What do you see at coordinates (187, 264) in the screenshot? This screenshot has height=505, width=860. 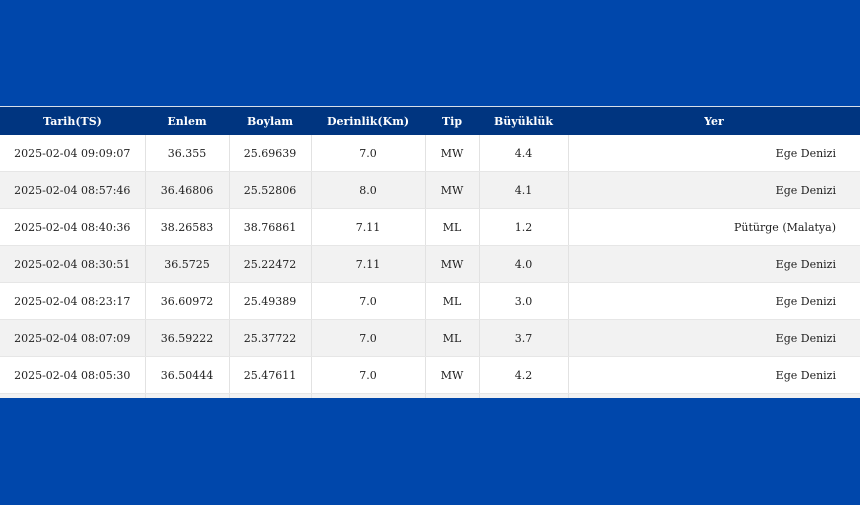 I see `cell-latitude: 36.5725` at bounding box center [187, 264].